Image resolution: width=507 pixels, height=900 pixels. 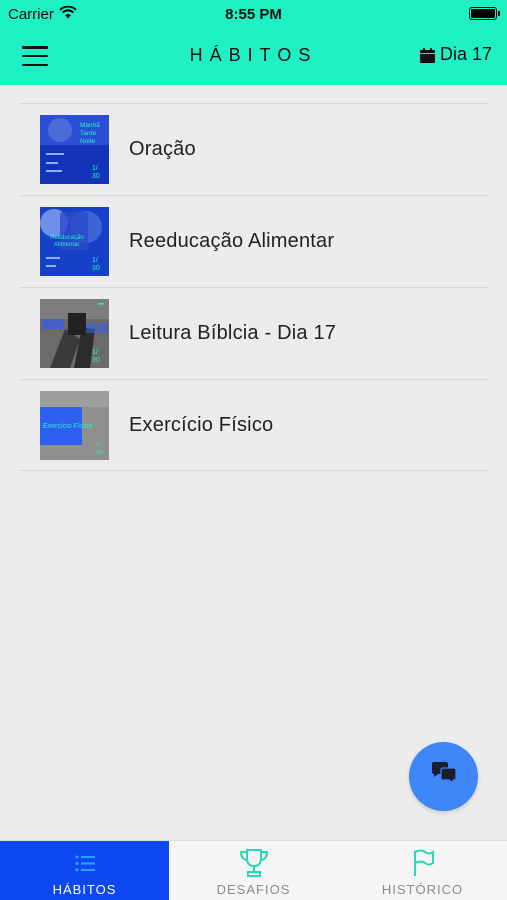 I want to click on status-bar: Carrier 8:55 PM, so click(x=253, y=14).